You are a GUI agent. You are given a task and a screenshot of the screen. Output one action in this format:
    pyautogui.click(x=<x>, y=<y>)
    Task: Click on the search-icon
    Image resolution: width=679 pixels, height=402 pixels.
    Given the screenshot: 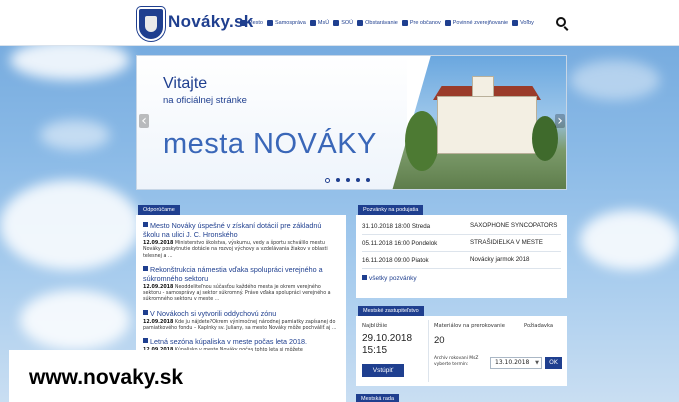 What is the action you would take?
    pyautogui.click(x=561, y=22)
    